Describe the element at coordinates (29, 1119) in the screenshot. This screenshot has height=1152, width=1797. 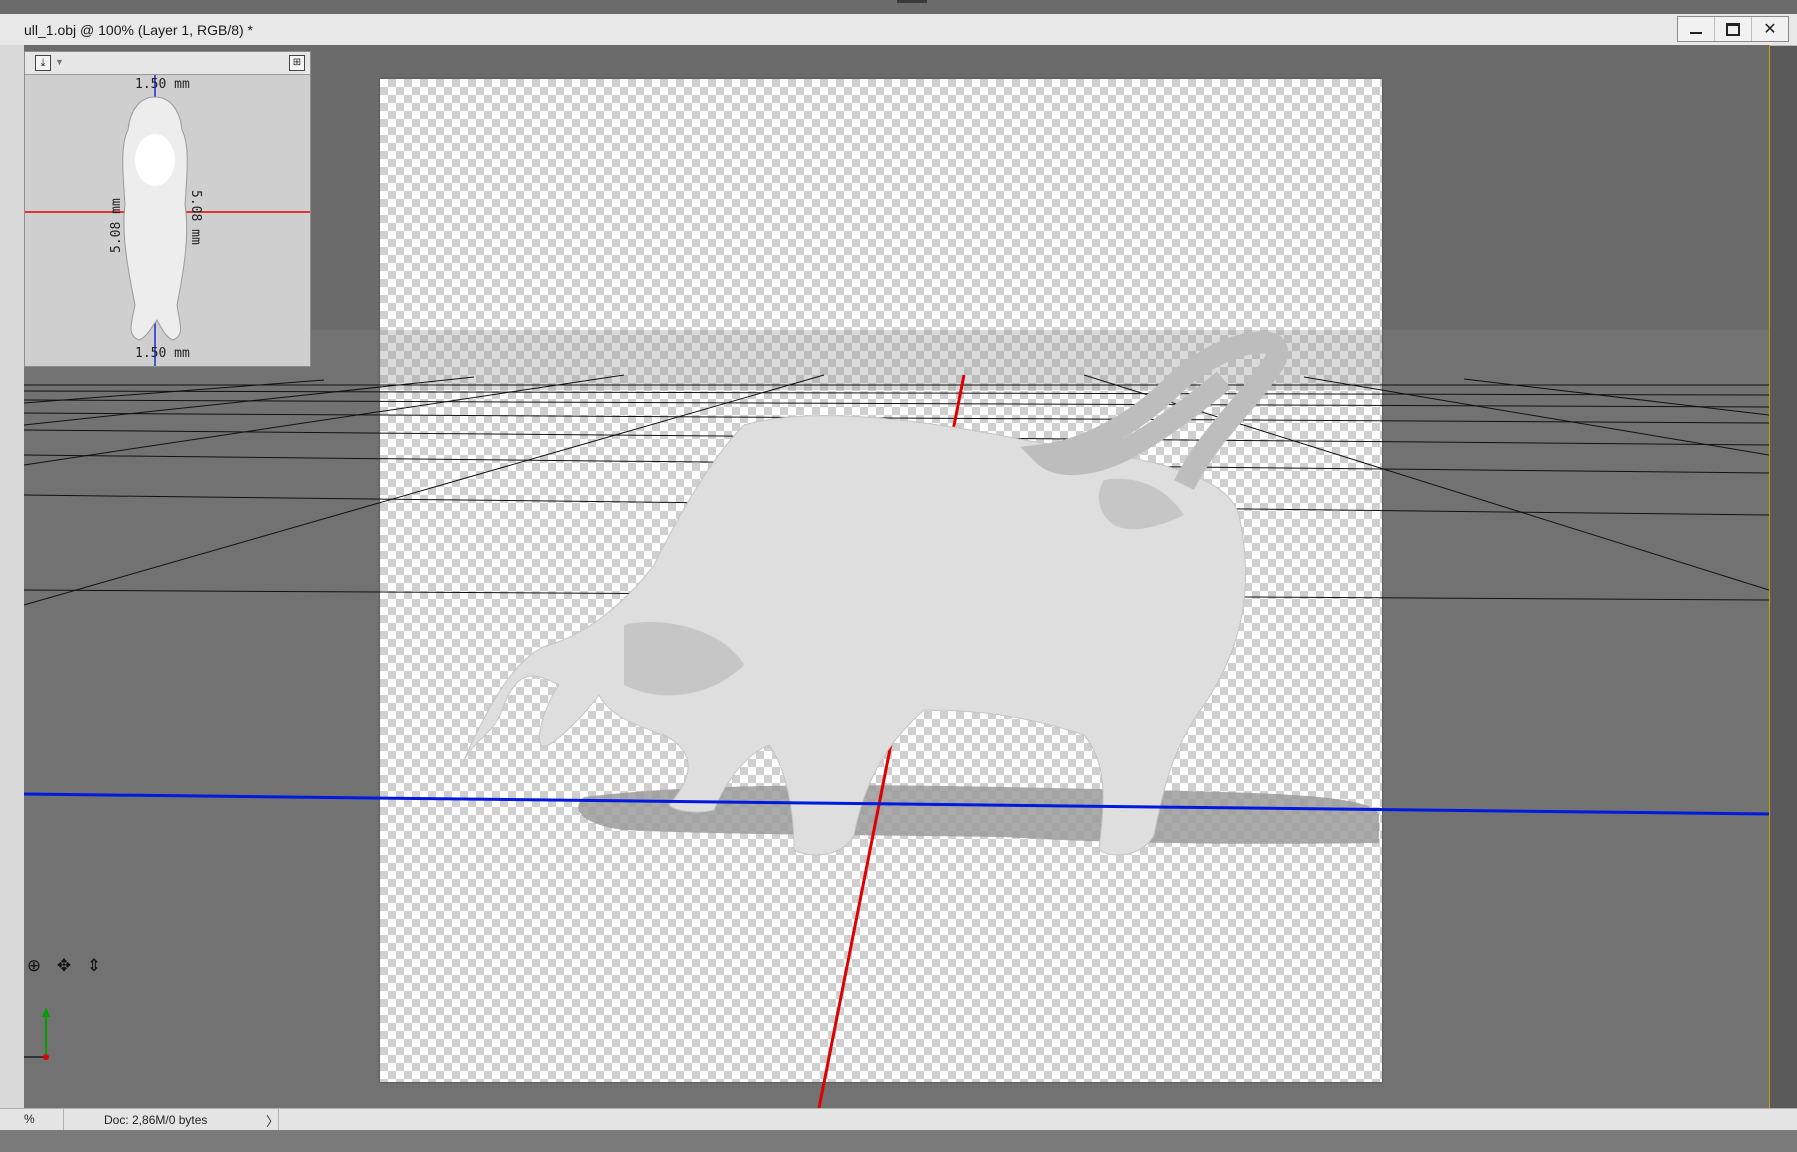
I see `zoom-field: %` at that location.